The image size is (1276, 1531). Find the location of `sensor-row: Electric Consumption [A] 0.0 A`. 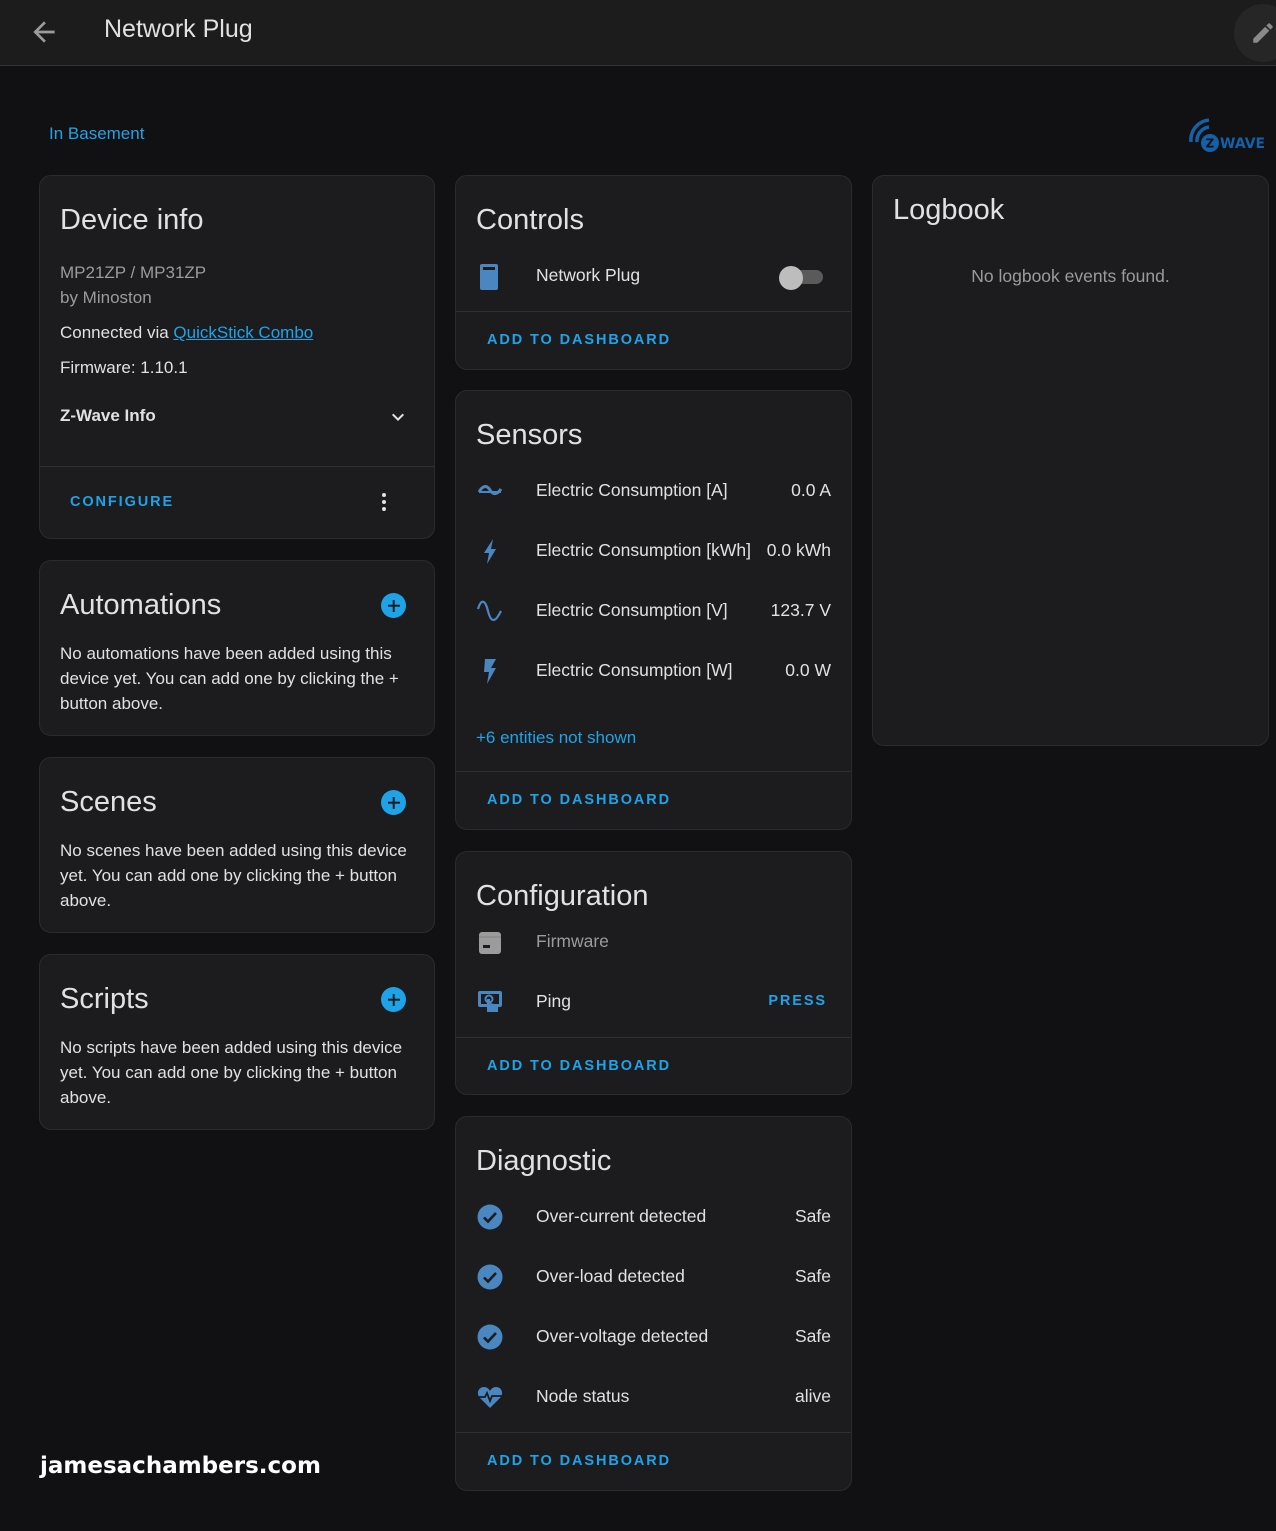

sensor-row: Electric Consumption [A] 0.0 A is located at coordinates (653, 491).